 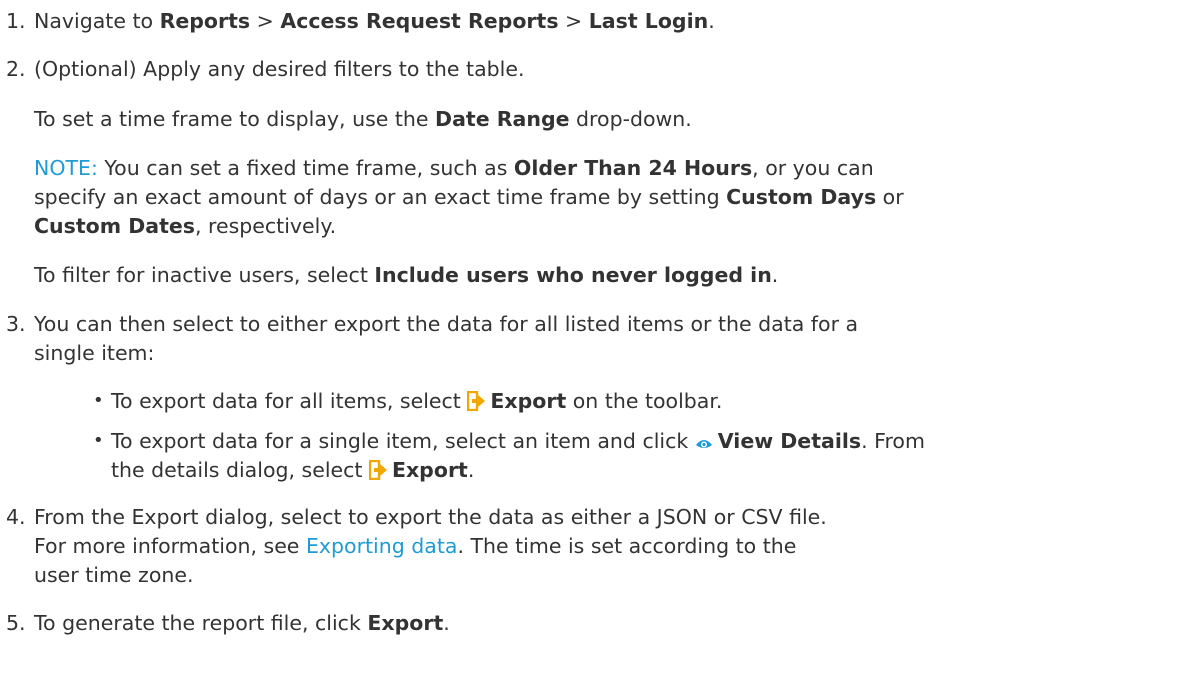 I want to click on date-range-label: Date Range, so click(x=502, y=119).